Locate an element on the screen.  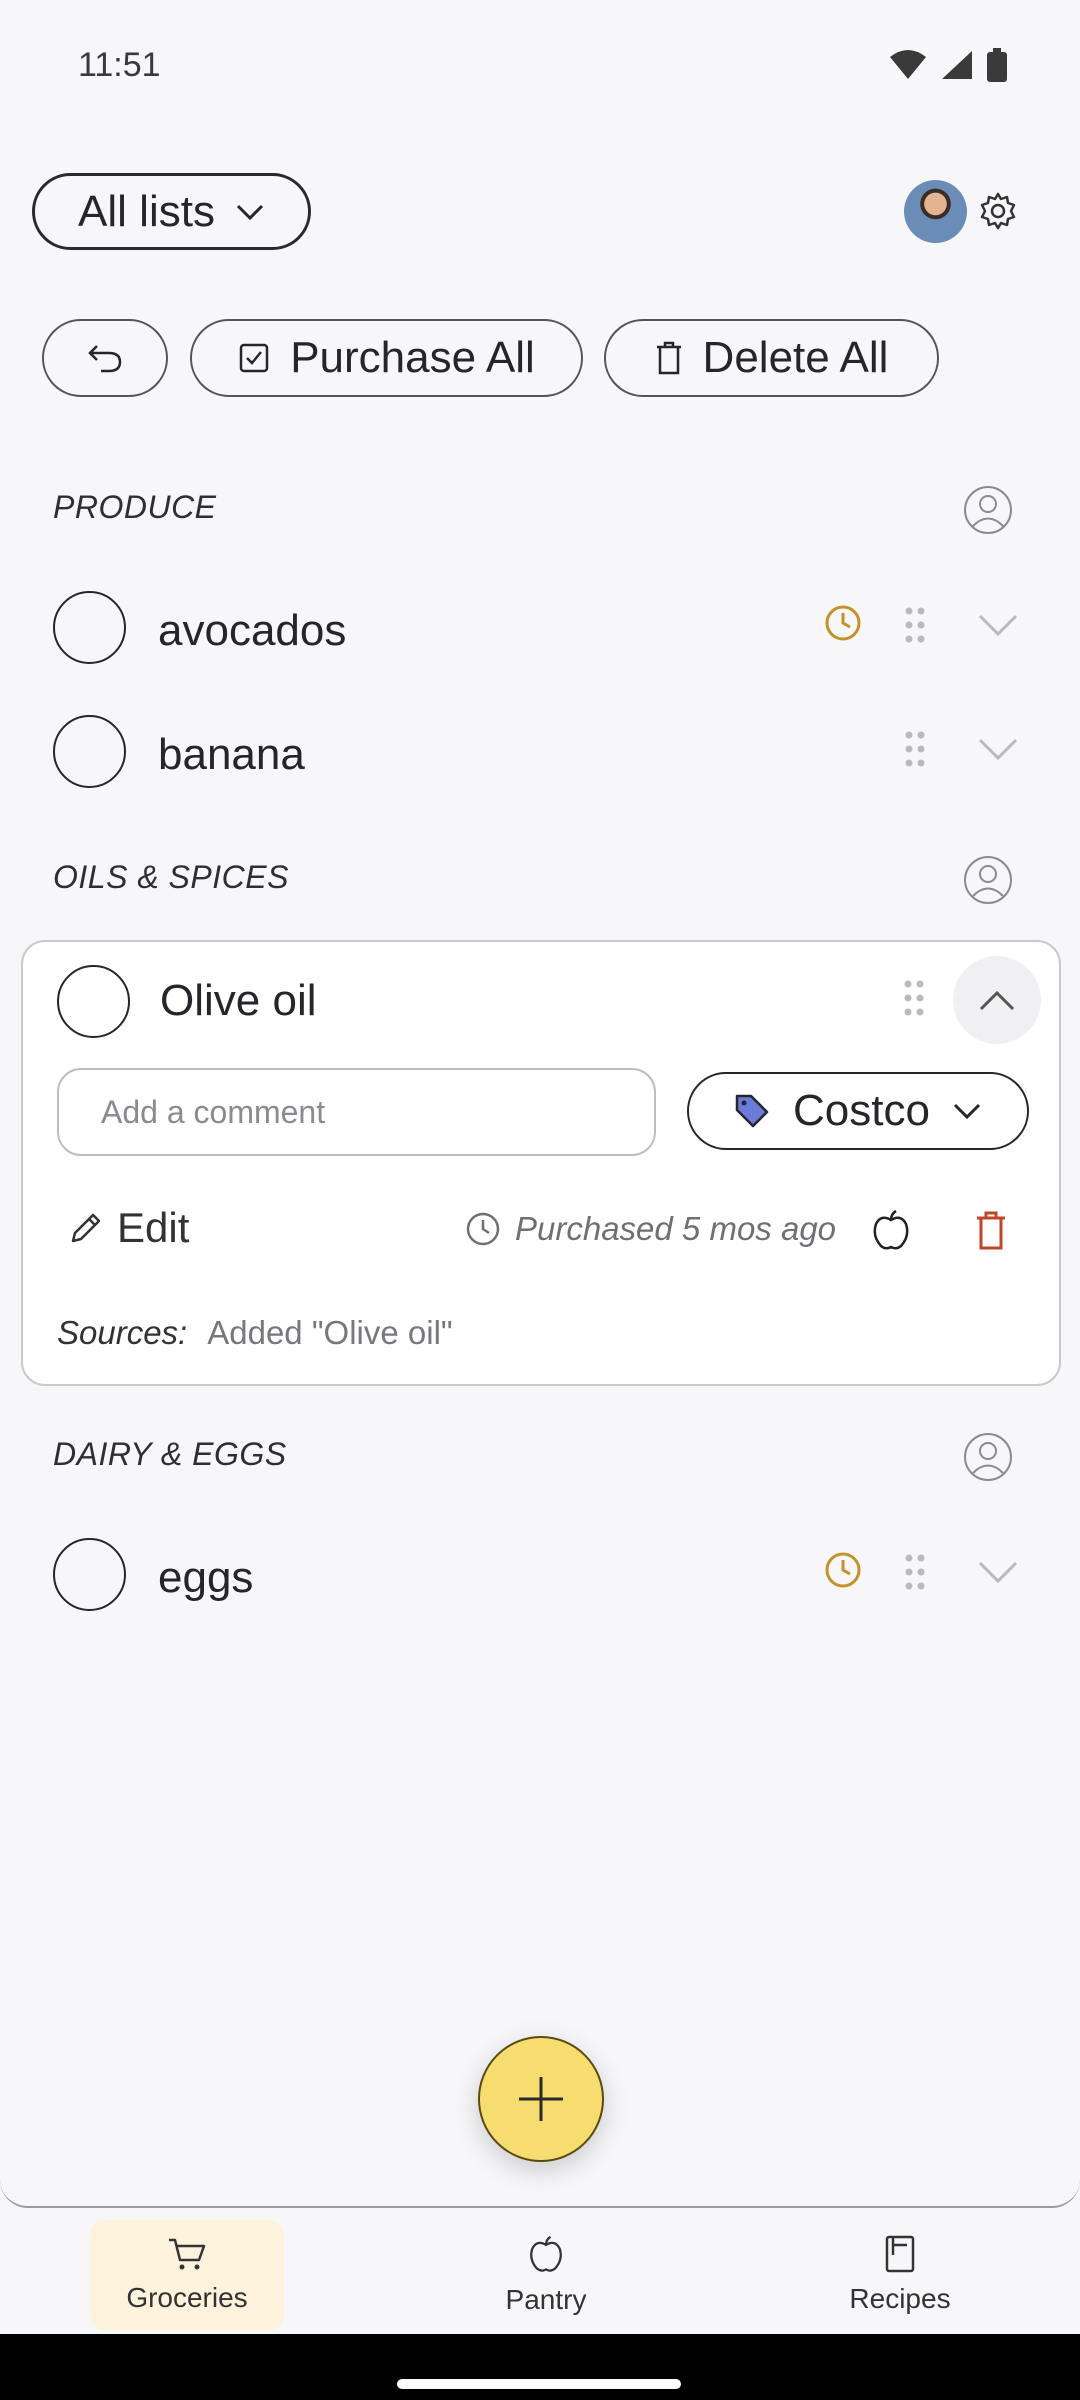
list-item: avocados is located at coordinates (540, 628).